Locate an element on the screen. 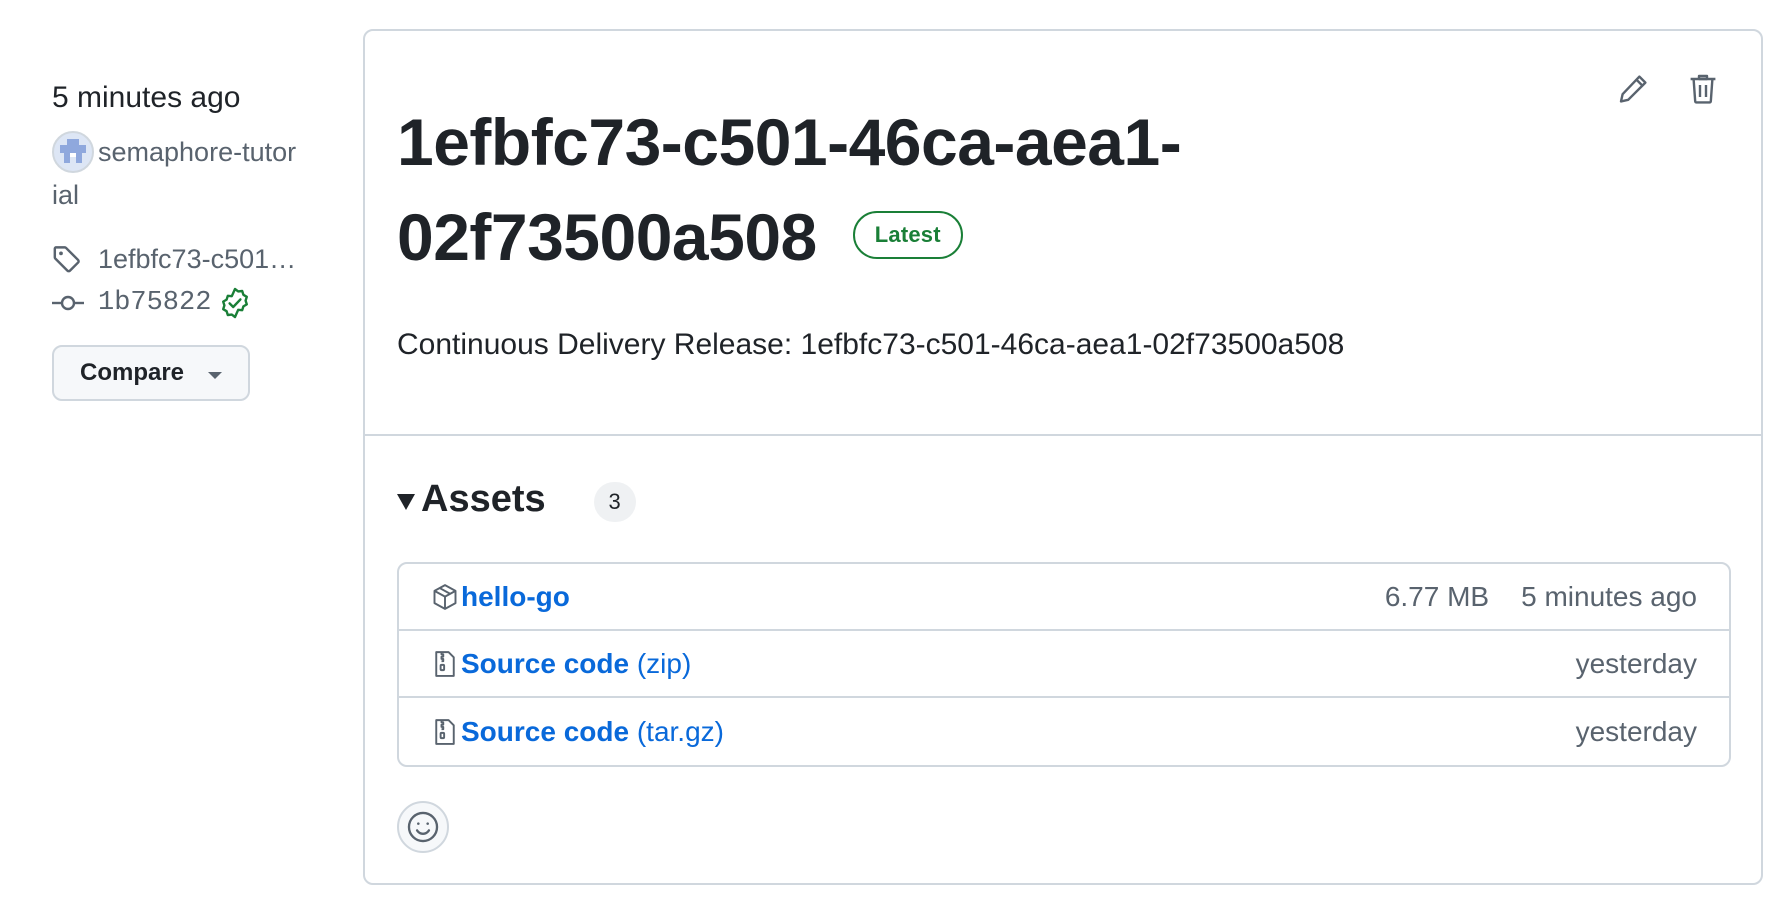 The width and height of the screenshot is (1778, 908). asset-link: hello-go is located at coordinates (515, 597).